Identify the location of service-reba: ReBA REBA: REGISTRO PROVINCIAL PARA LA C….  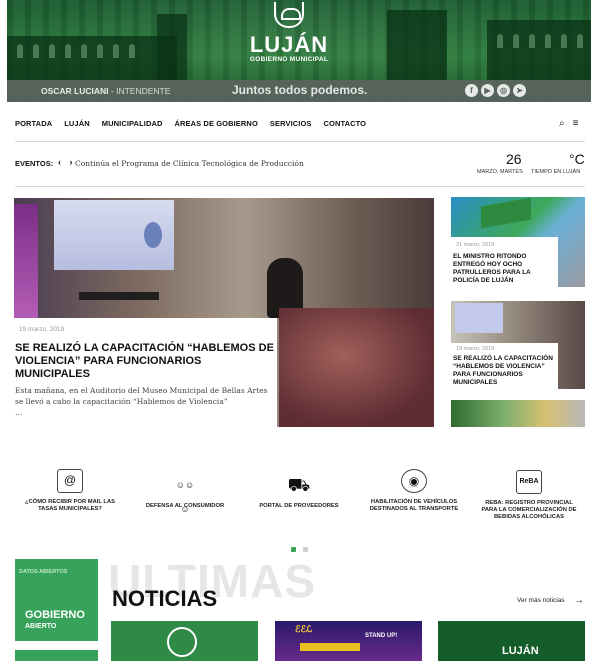
(529, 495).